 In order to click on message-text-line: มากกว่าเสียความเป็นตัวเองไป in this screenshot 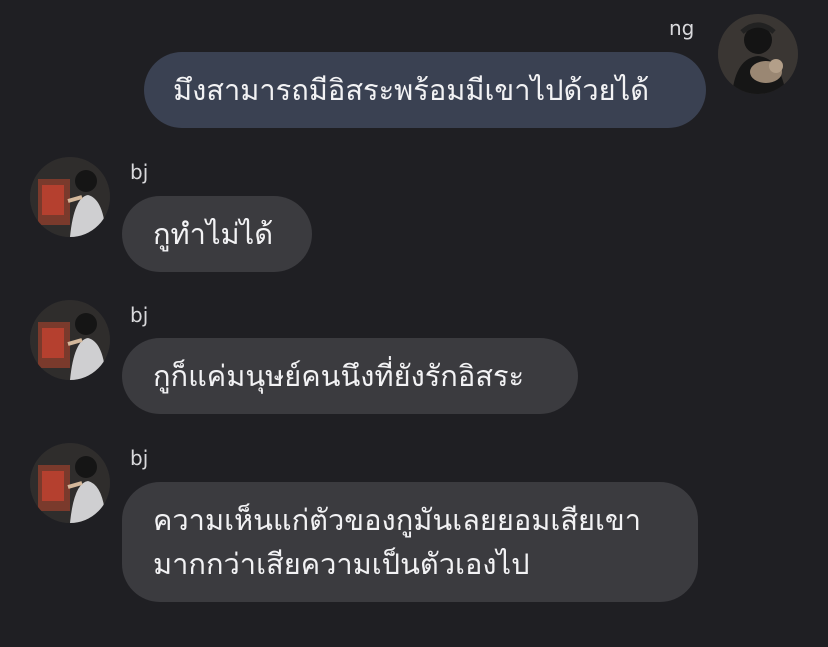, I will do `click(341, 564)`.